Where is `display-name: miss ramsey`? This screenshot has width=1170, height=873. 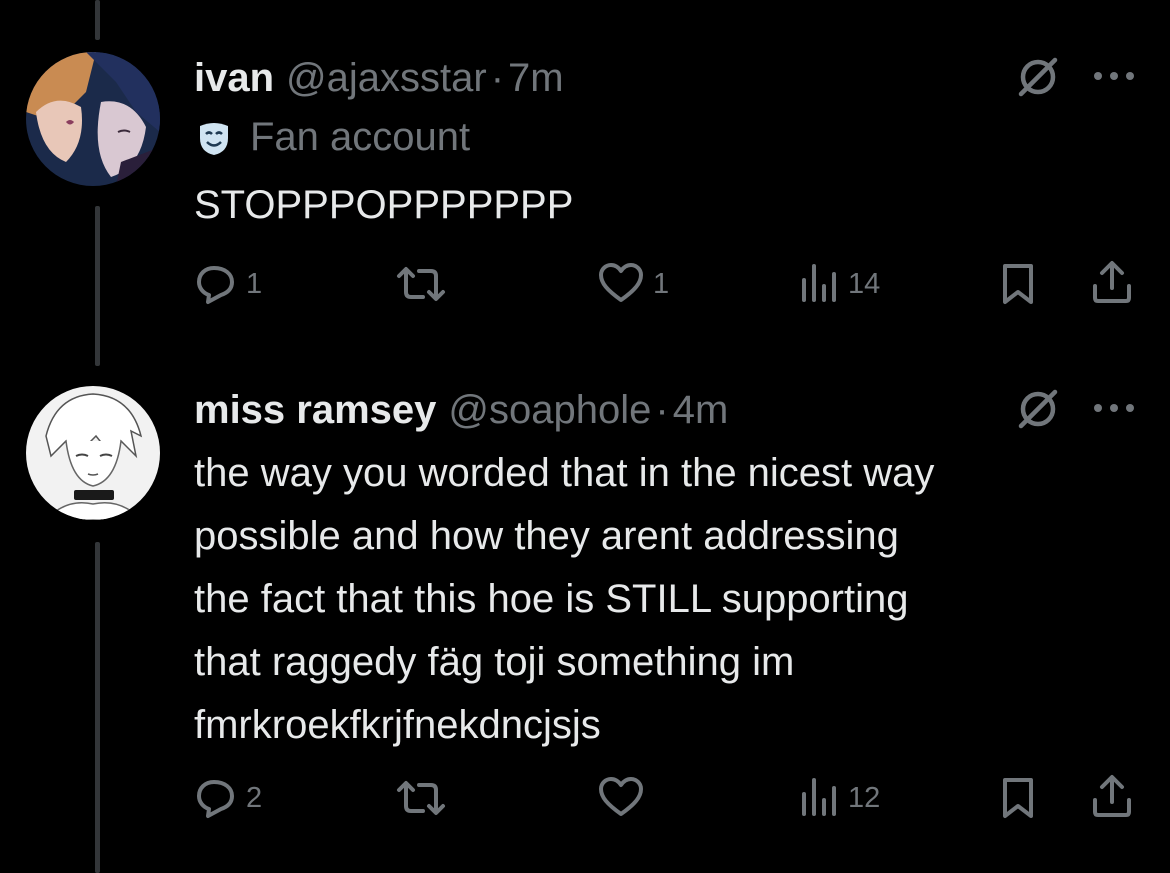 display-name: miss ramsey is located at coordinates (315, 410).